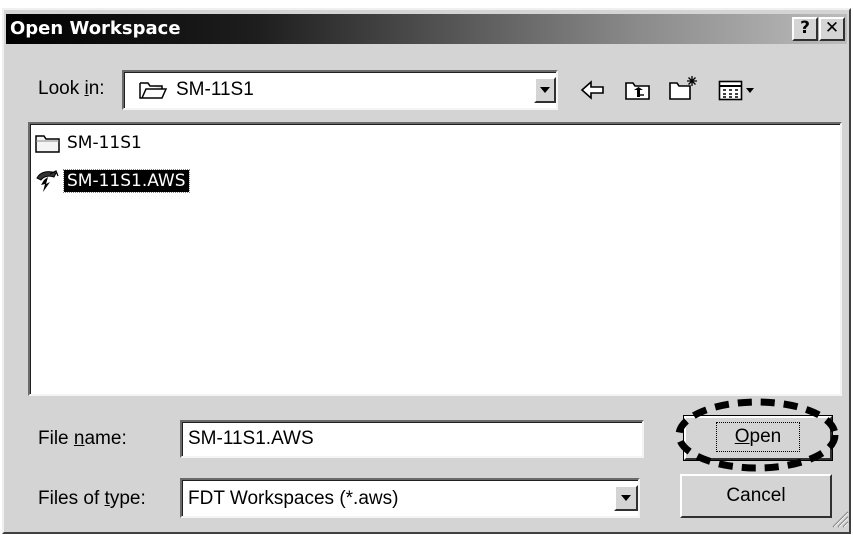 The height and width of the screenshot is (535, 853). What do you see at coordinates (684, 88) in the screenshot?
I see `new-folder-icon` at bounding box center [684, 88].